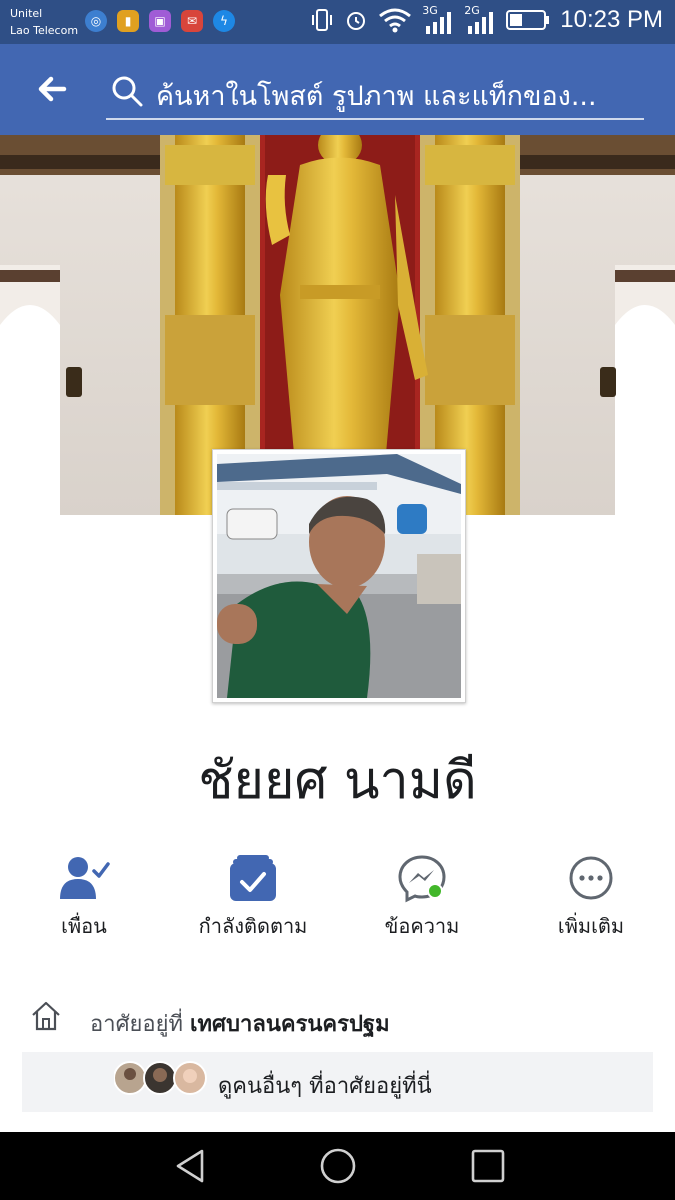 This screenshot has height=1200, width=675. I want to click on lives-in-row: อาศัยอยู่ที่ เทศบาลนครนครปฐม, so click(337, 1021).